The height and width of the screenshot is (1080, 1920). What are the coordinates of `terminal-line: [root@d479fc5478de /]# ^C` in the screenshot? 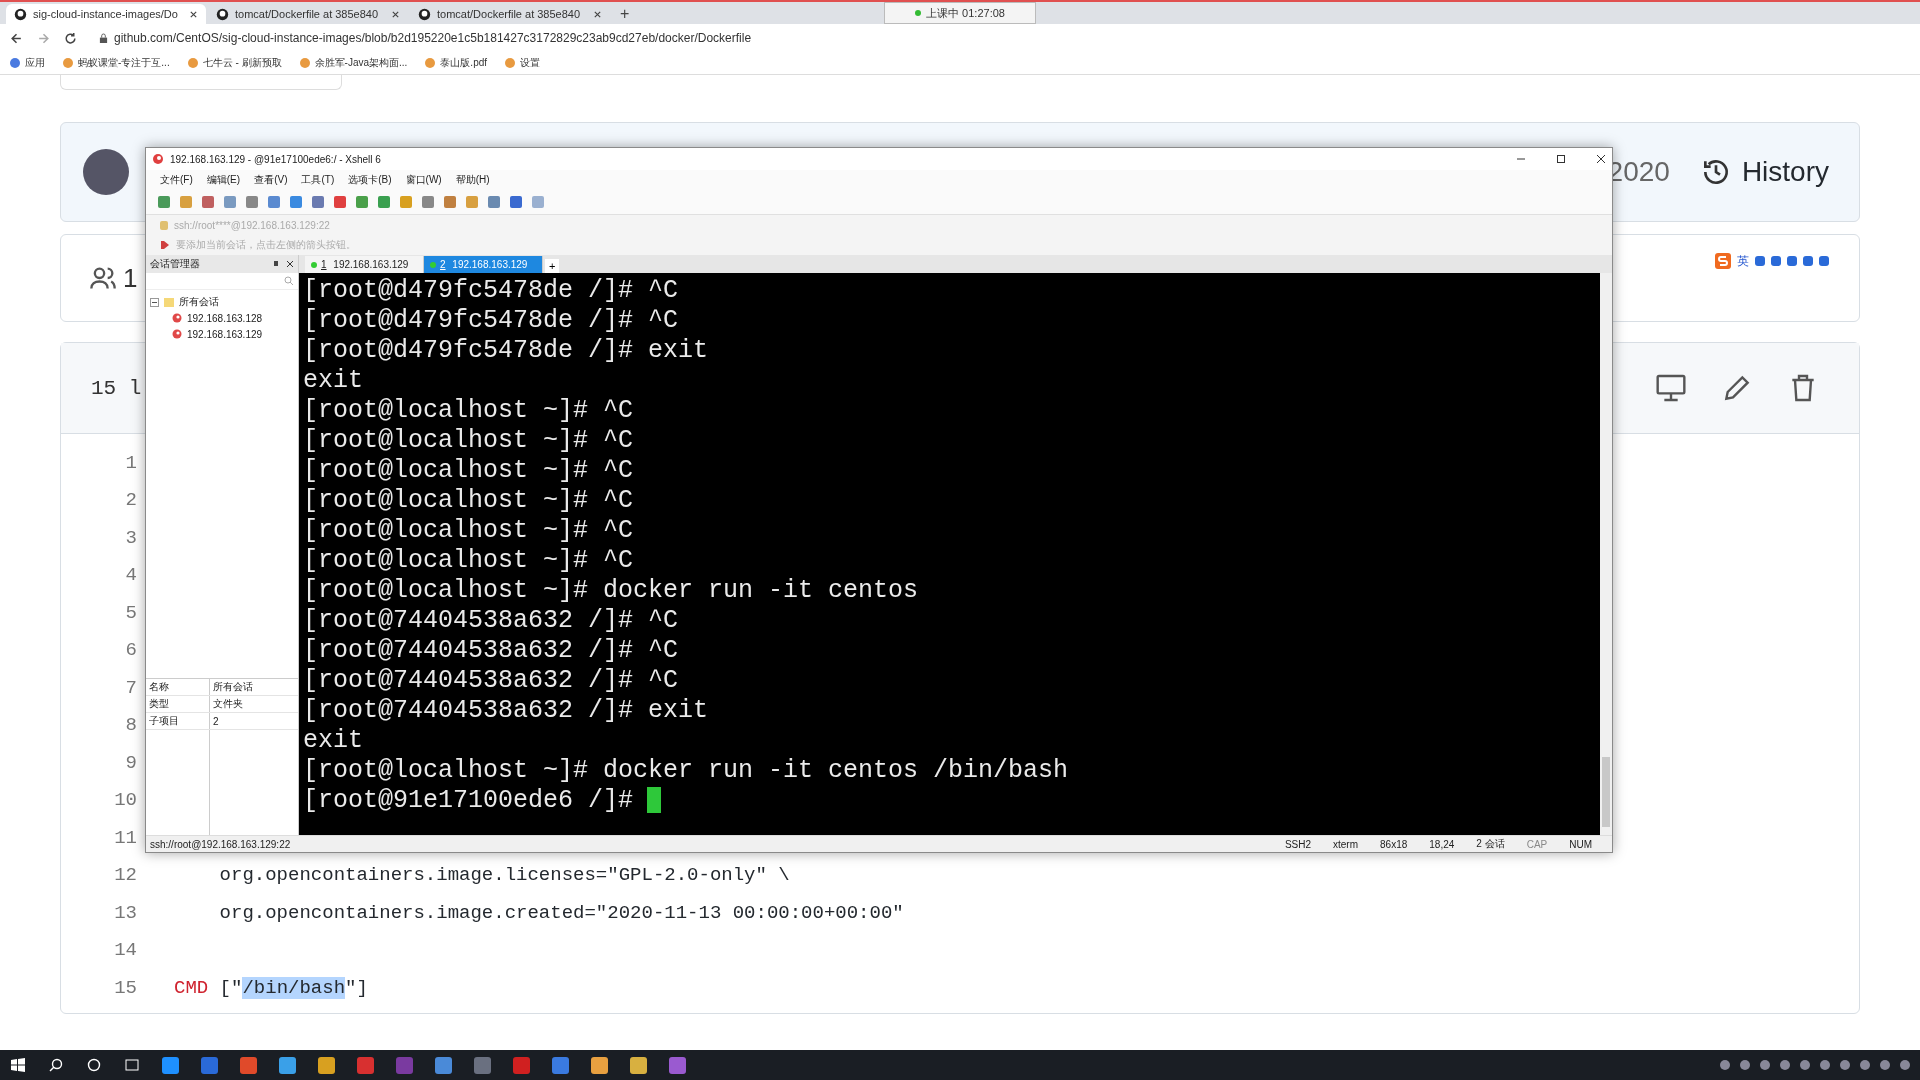 It's located at (491, 290).